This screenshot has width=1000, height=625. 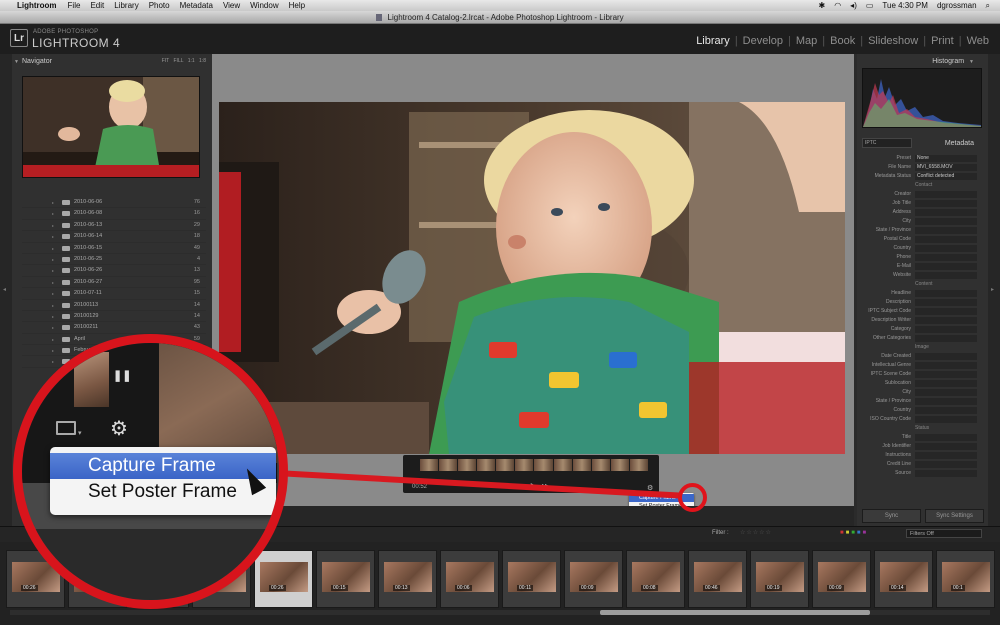 What do you see at coordinates (114, 248) in the screenshot?
I see `folder-item: ▸ 2010-06-15 49` at bounding box center [114, 248].